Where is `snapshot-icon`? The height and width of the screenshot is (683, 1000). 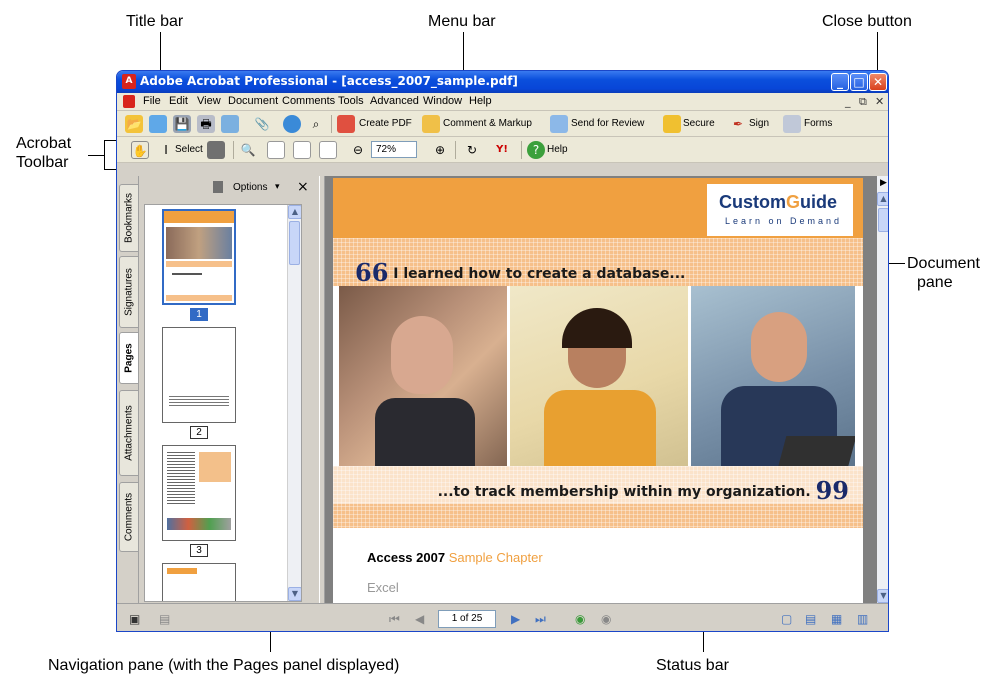 snapshot-icon is located at coordinates (216, 150).